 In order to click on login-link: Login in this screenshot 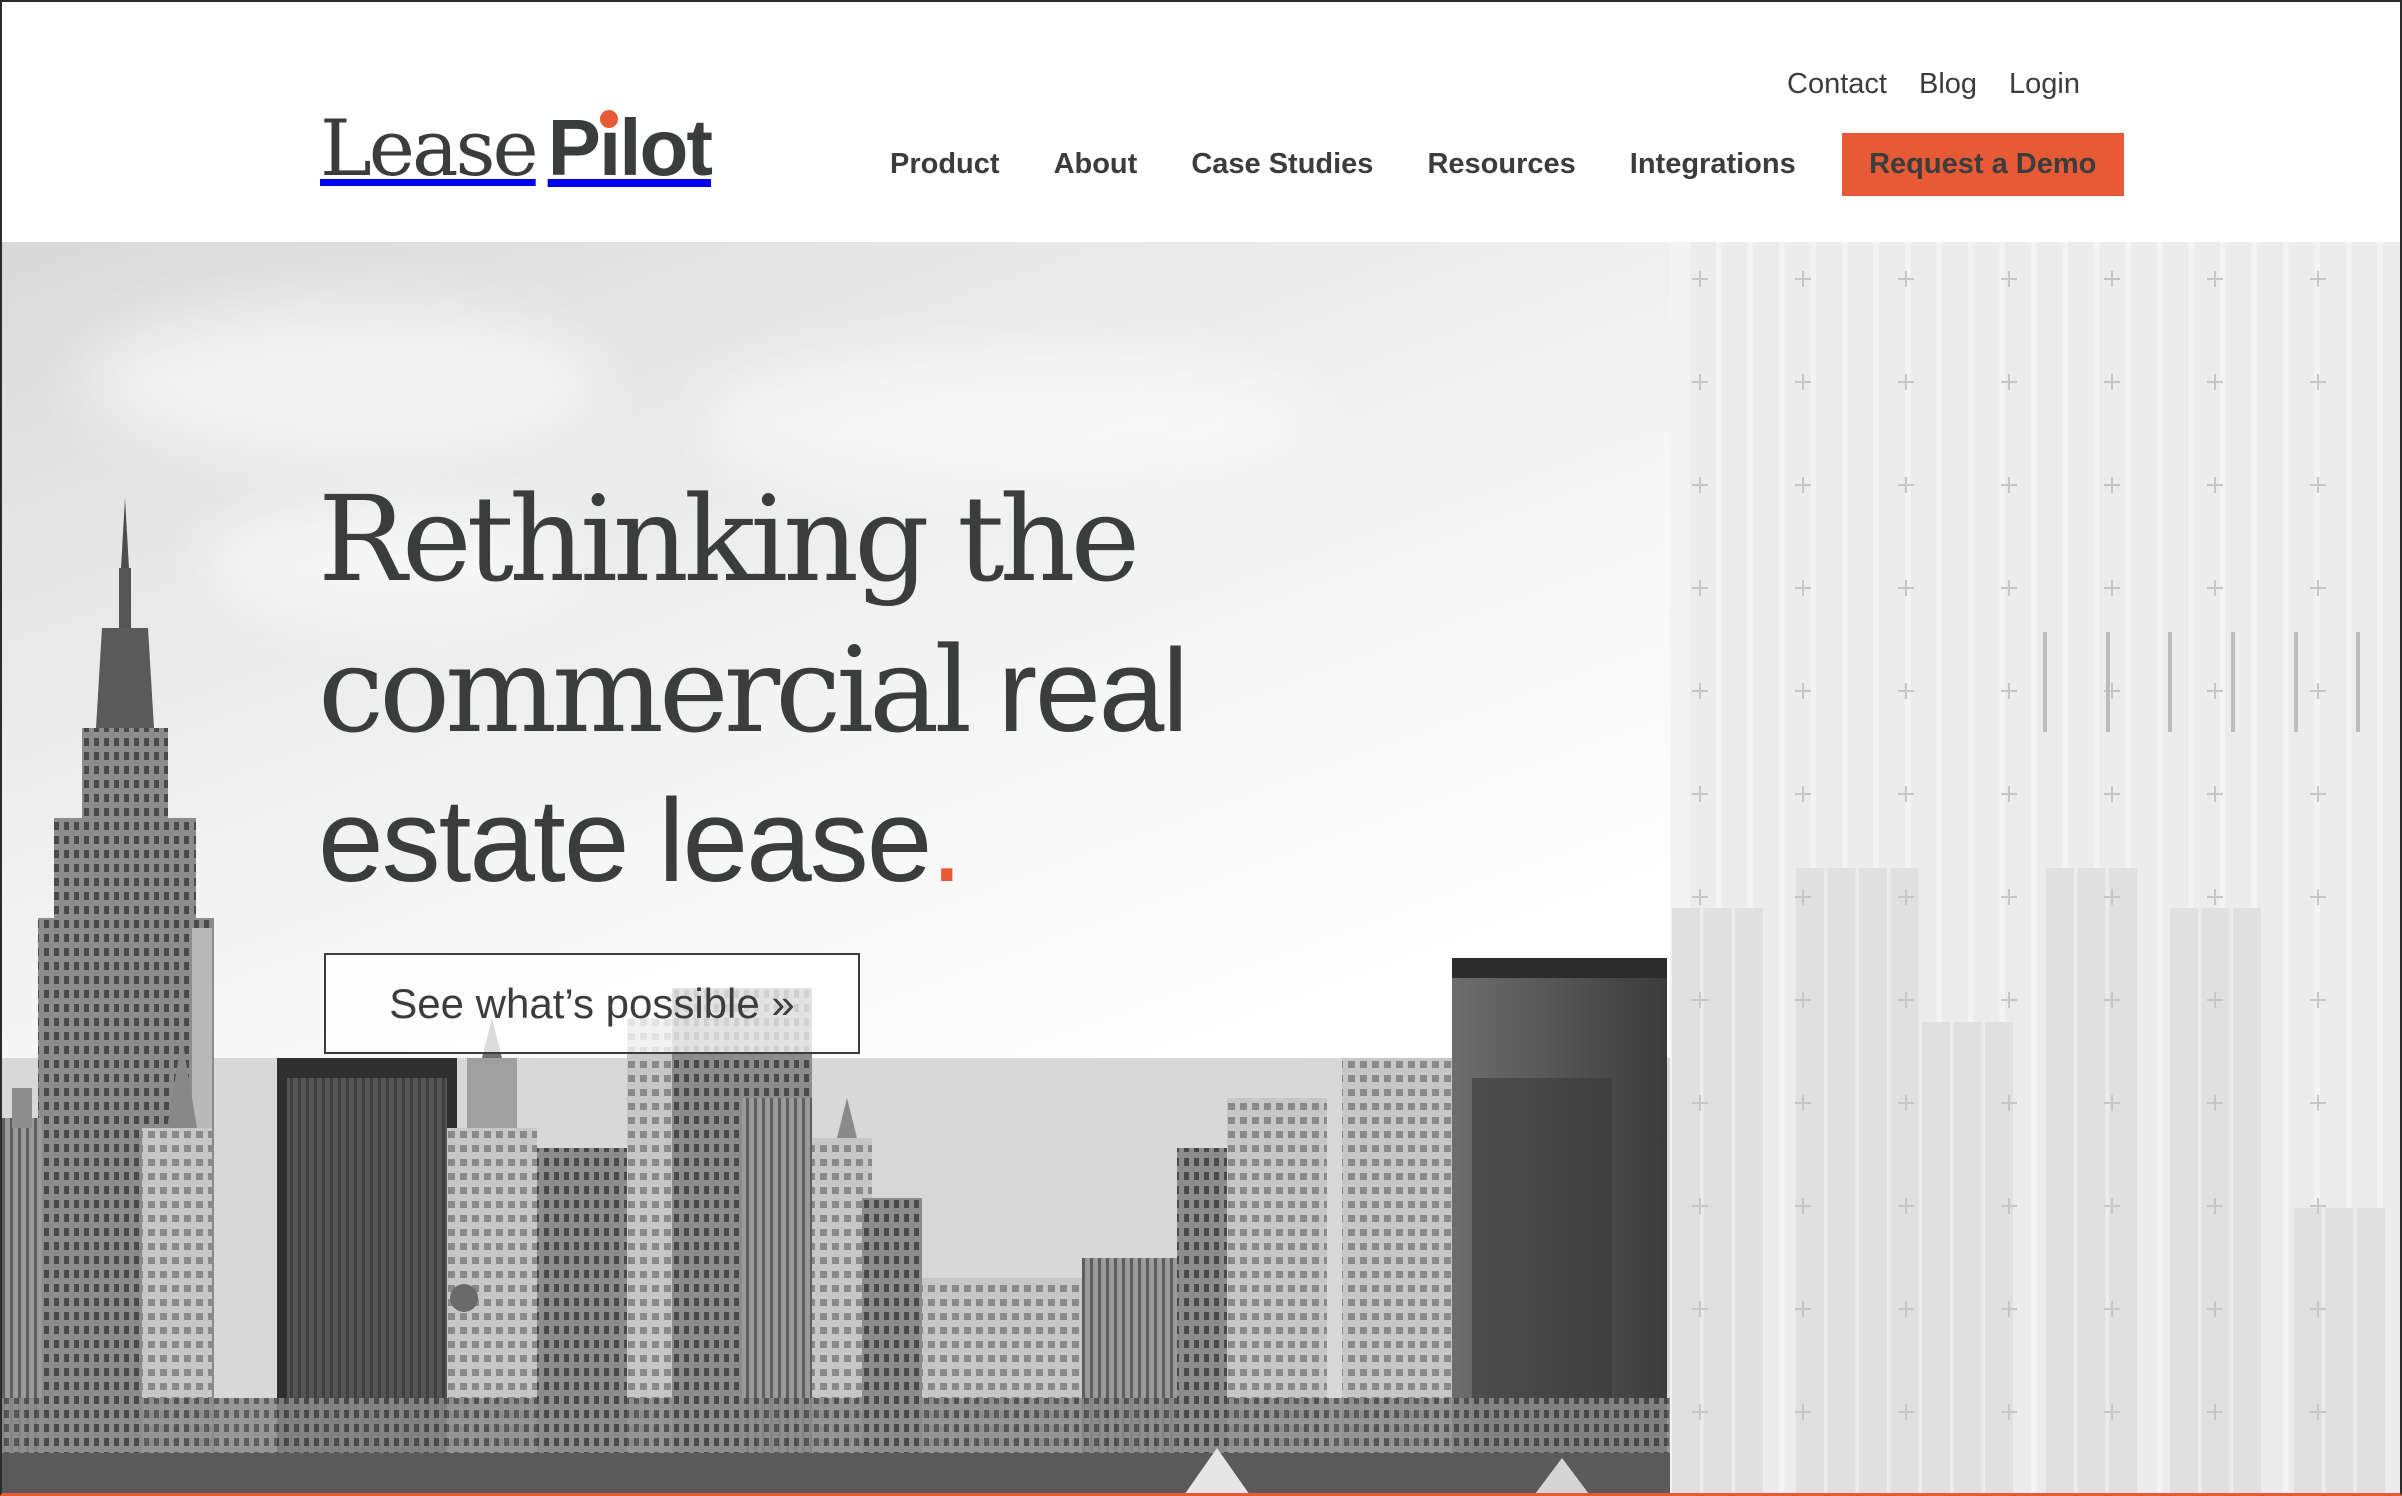, I will do `click(2044, 84)`.